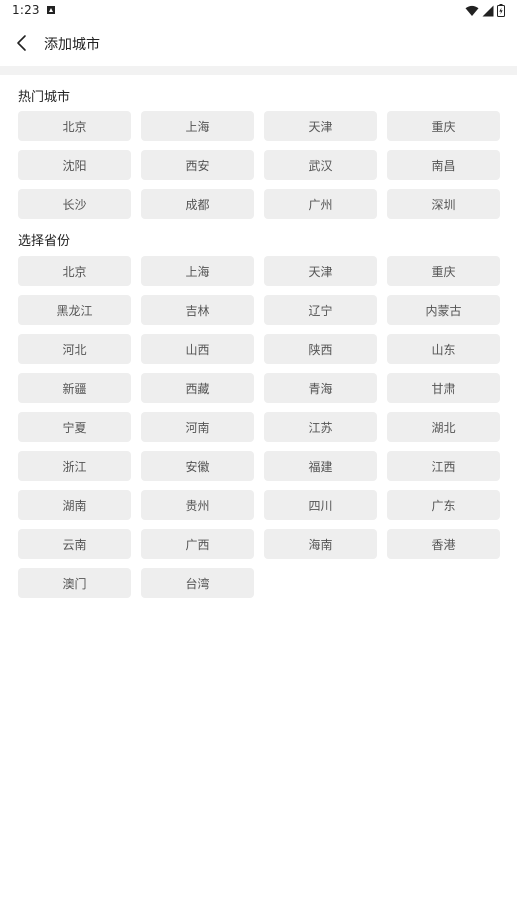 This screenshot has width=517, height=919. Describe the element at coordinates (197, 505) in the screenshot. I see `province-button: 贵州` at that location.